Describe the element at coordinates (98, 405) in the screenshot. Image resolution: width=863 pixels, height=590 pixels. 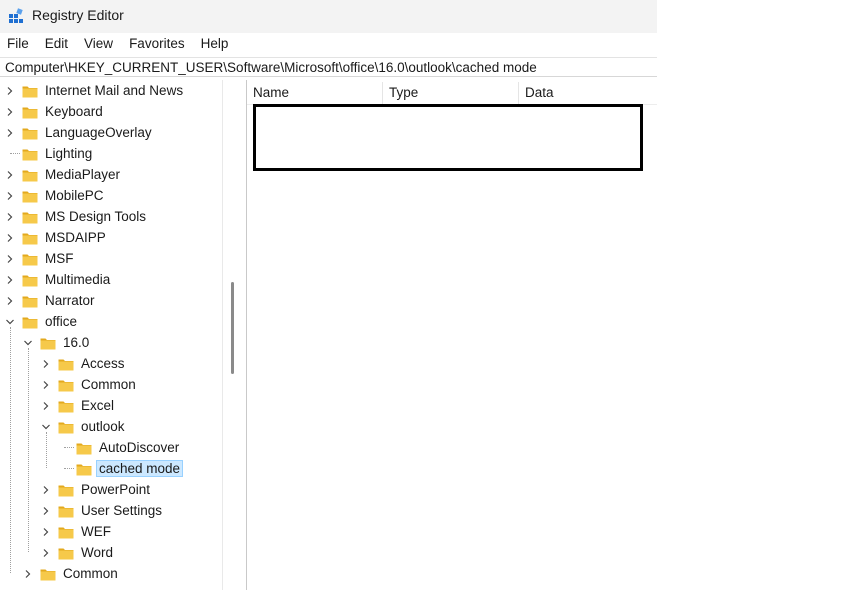
I see `tree-item-label: Excel` at that location.